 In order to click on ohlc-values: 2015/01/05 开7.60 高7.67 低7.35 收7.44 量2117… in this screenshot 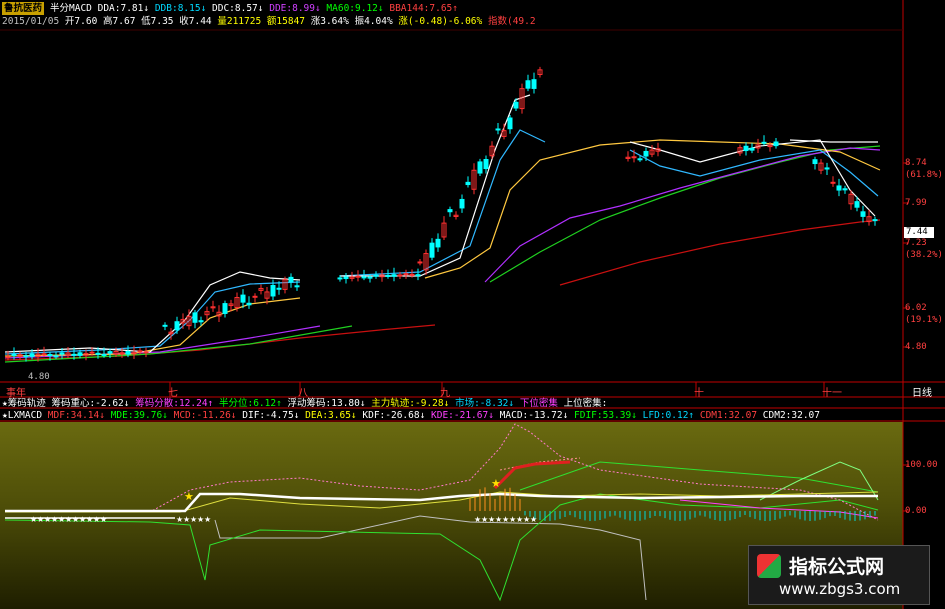, I will do `click(269, 21)`.